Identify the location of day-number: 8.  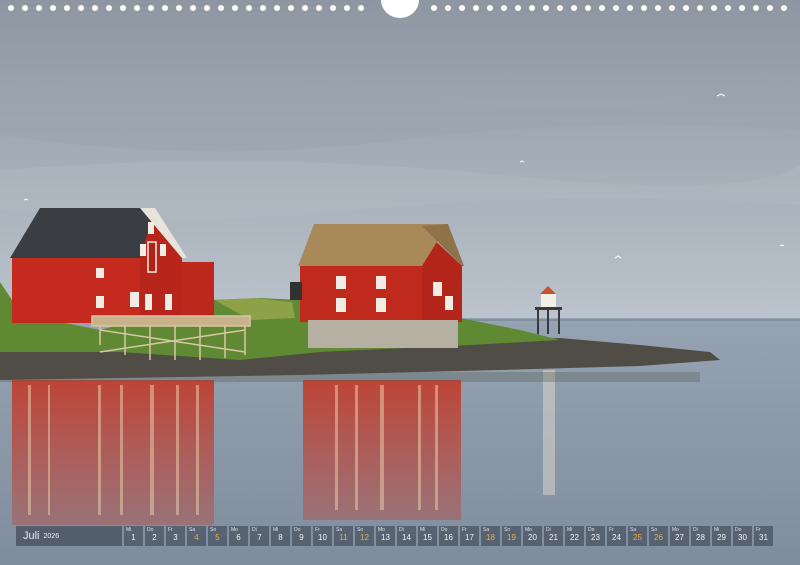
(280, 537).